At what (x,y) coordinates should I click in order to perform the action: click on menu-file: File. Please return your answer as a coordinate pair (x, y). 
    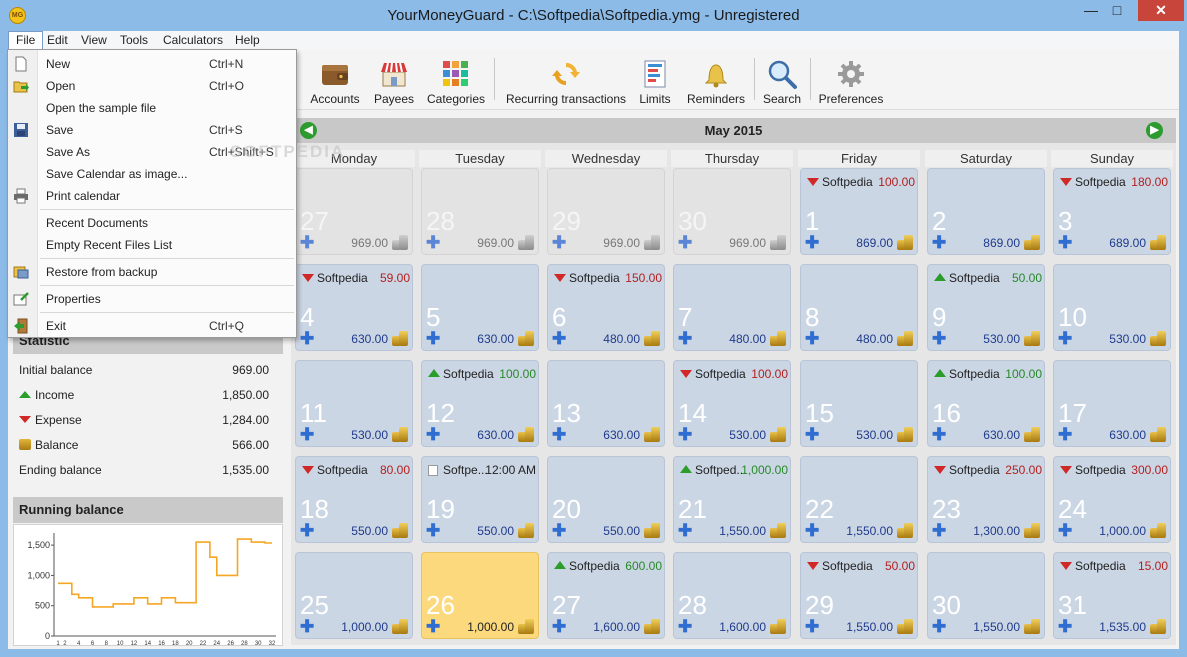
    Looking at the image, I should click on (26, 40).